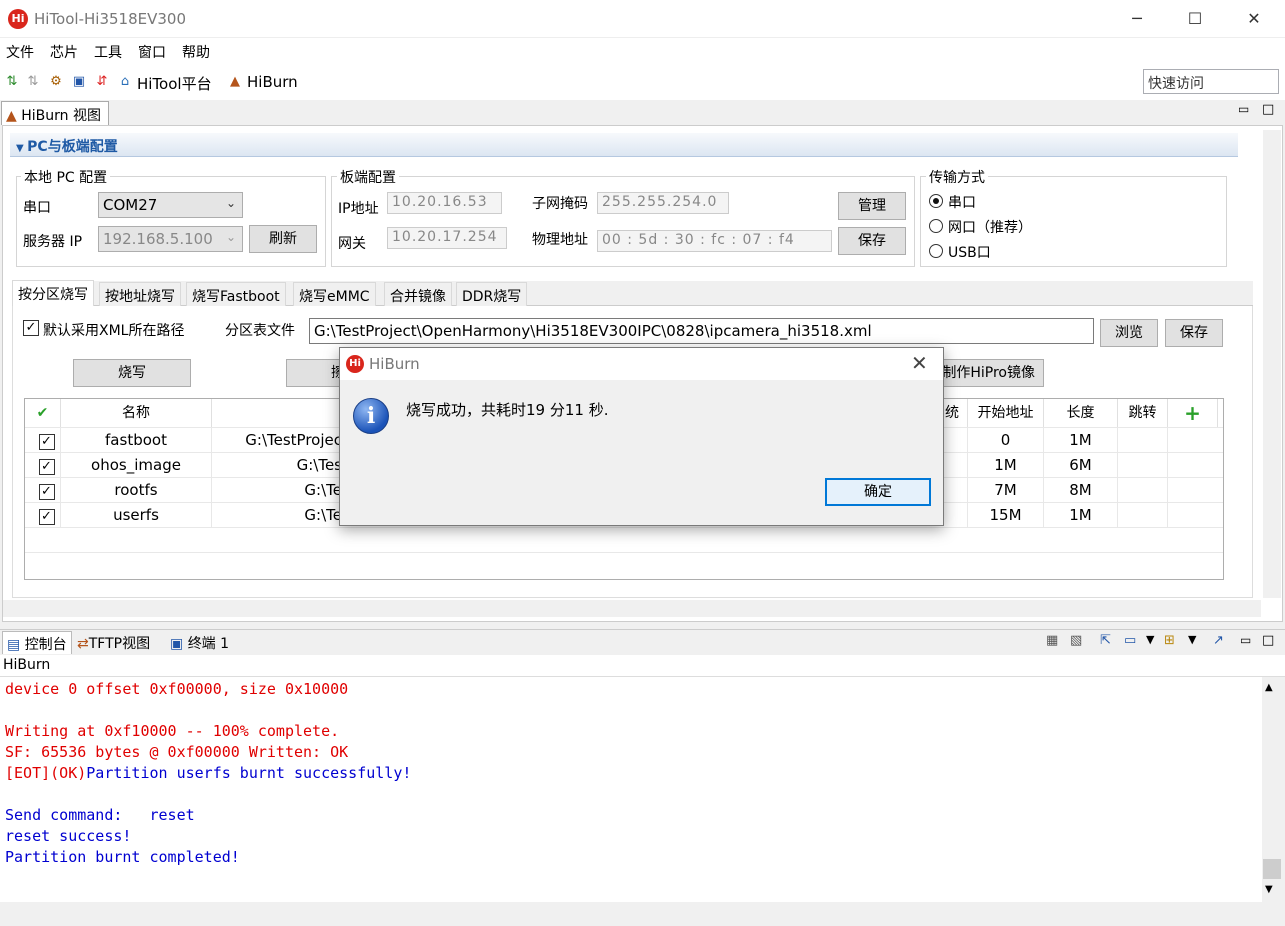 Image resolution: width=1285 pixels, height=926 pixels. Describe the element at coordinates (79, 82) in the screenshot. I see `device-icon: ▣` at that location.